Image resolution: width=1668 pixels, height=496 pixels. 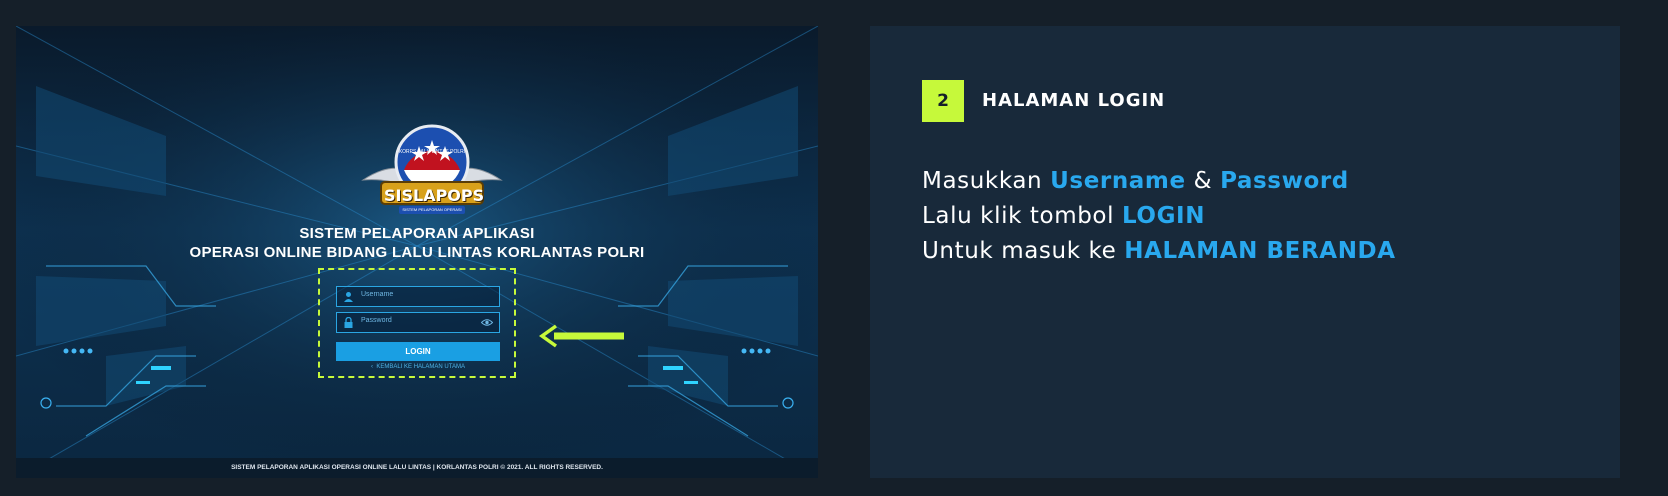 What do you see at coordinates (434, 195) in the screenshot?
I see `logo-wordmark: SISLAPOPS` at bounding box center [434, 195].